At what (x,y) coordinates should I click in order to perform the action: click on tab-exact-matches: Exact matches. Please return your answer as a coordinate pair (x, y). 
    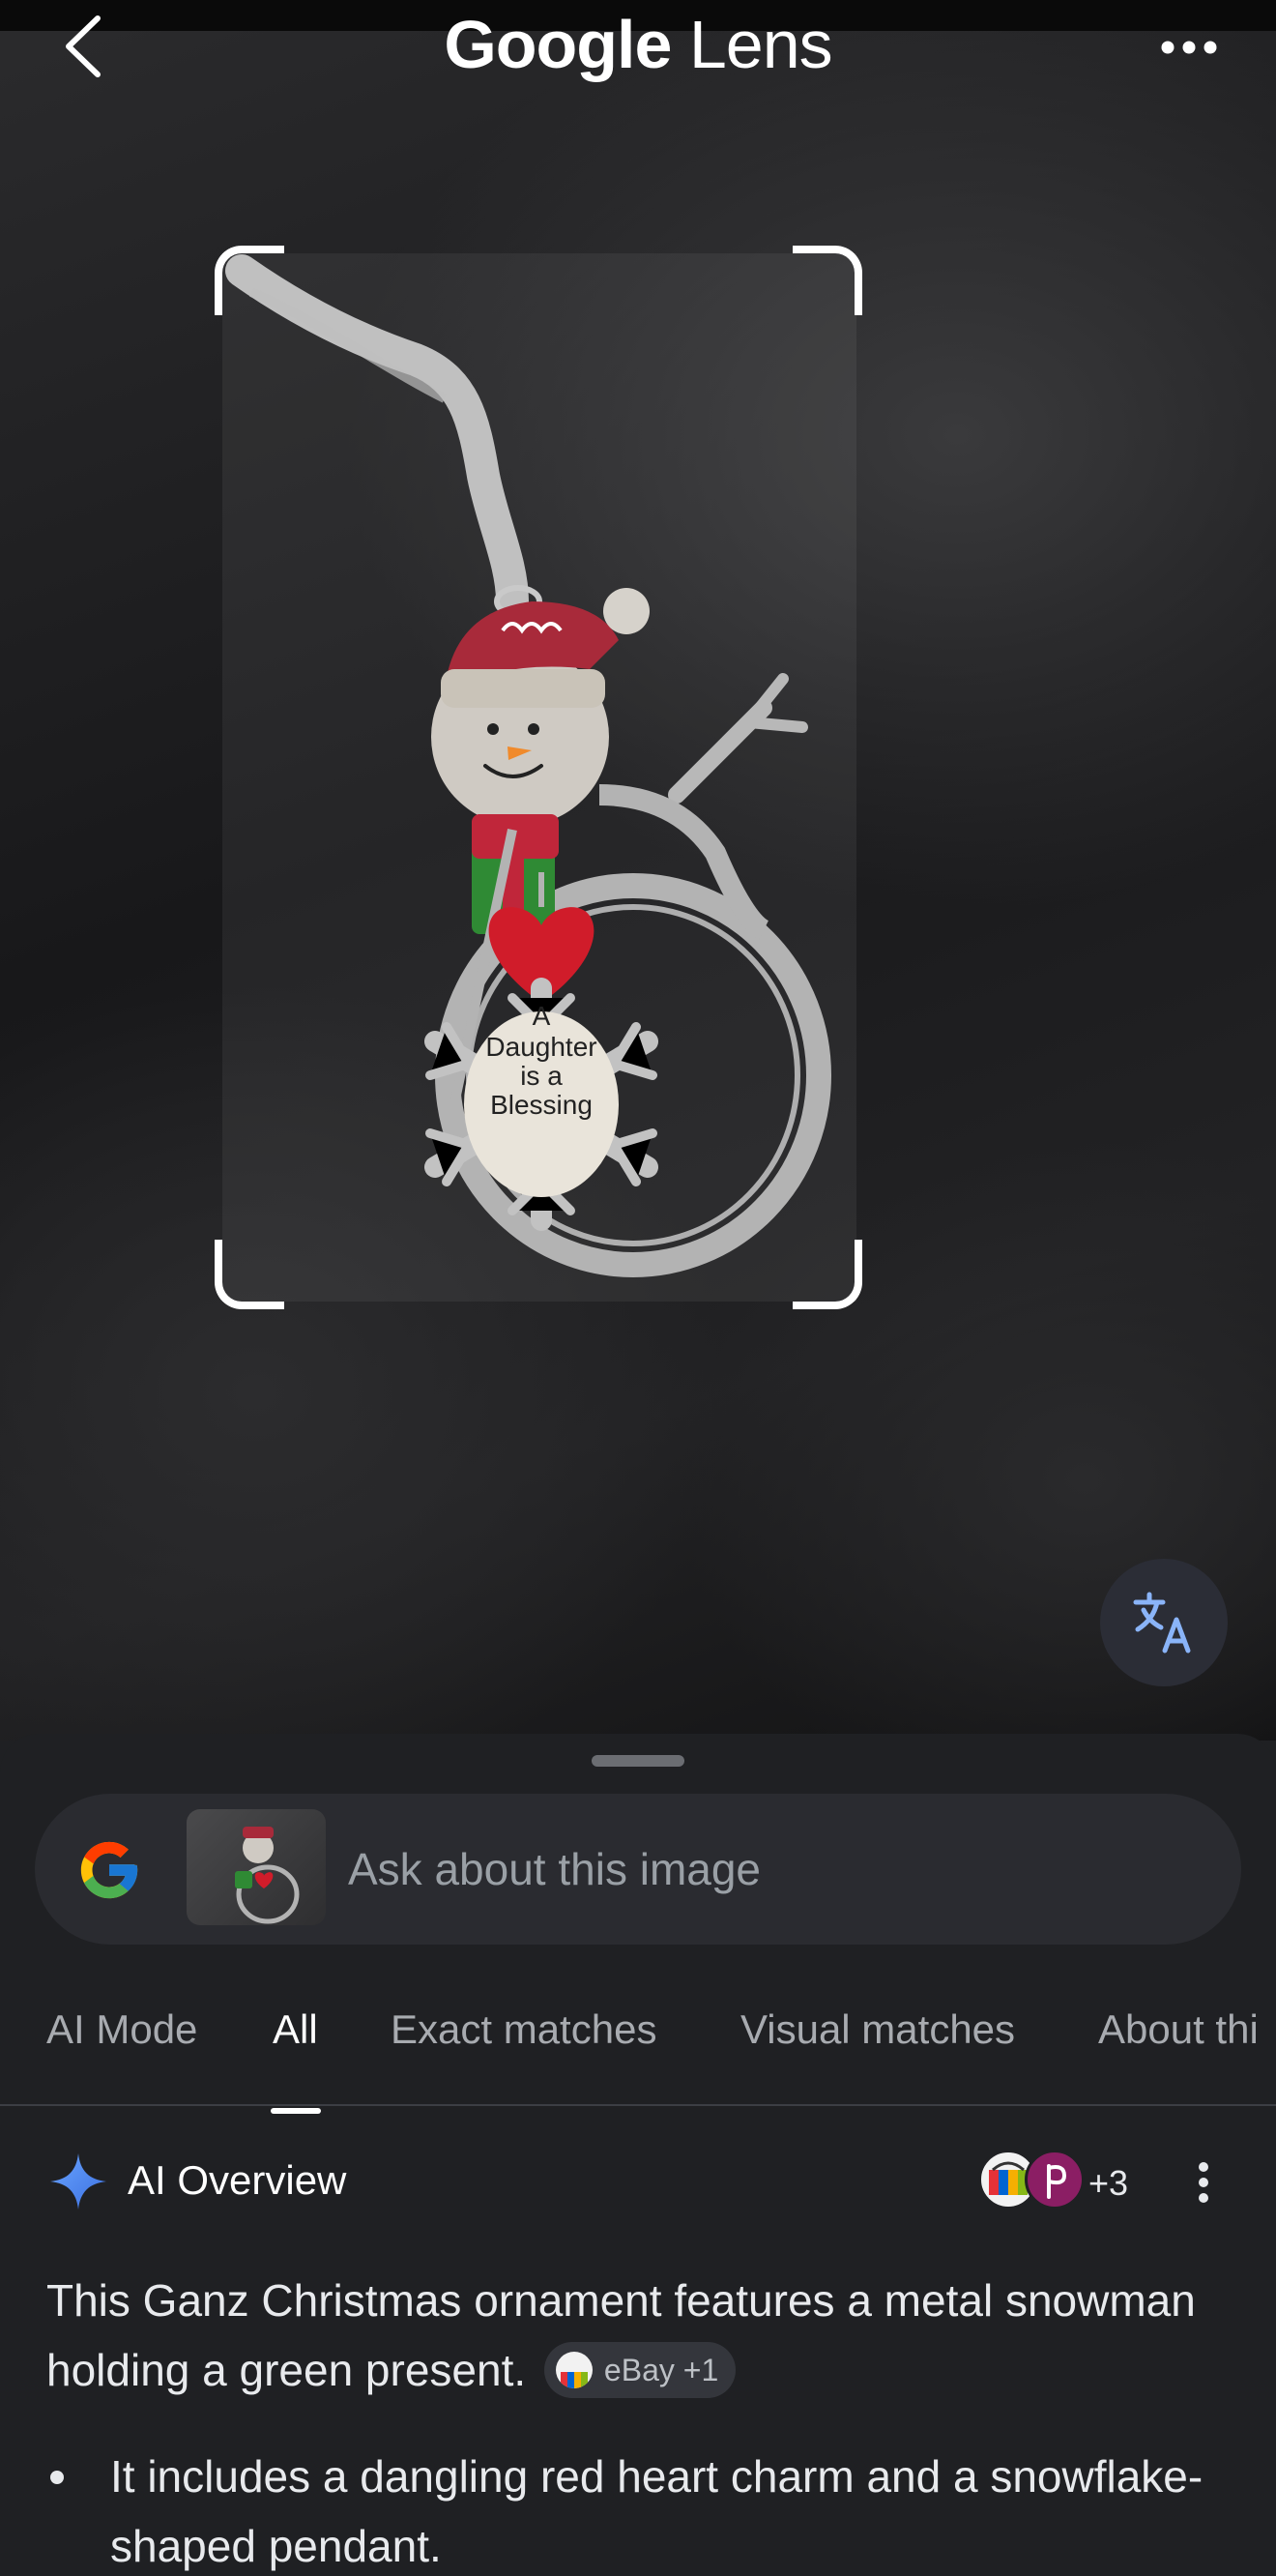
    Looking at the image, I should click on (523, 2029).